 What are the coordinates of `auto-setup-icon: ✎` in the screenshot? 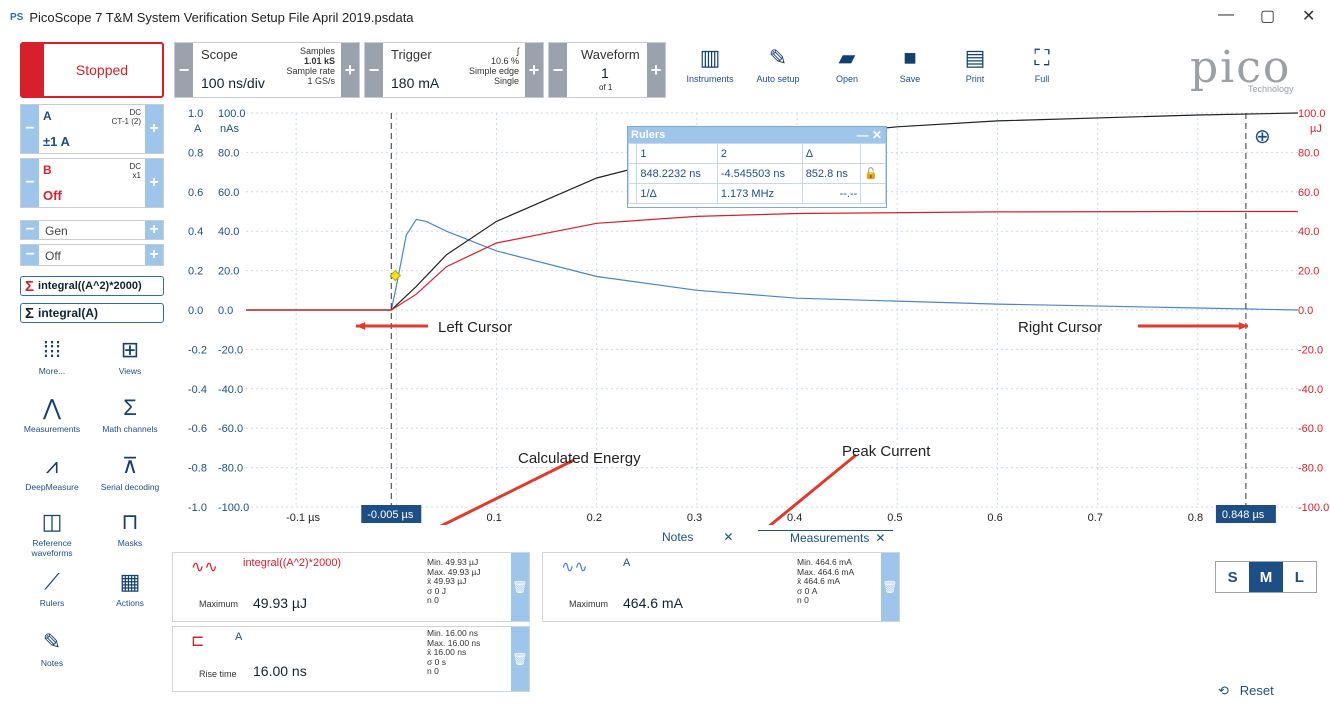 It's located at (778, 57).